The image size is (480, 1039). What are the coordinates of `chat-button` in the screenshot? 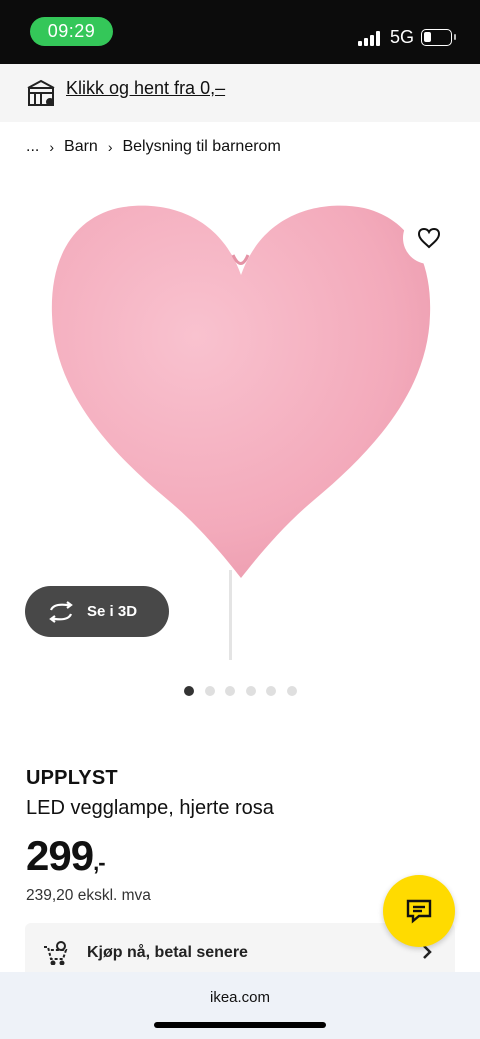 It's located at (419, 911).